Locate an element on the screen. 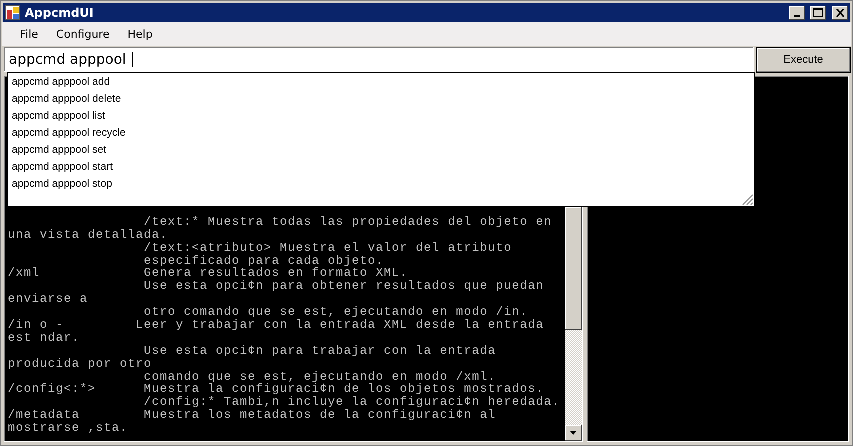 The image size is (853, 446). close-icon is located at coordinates (840, 12).